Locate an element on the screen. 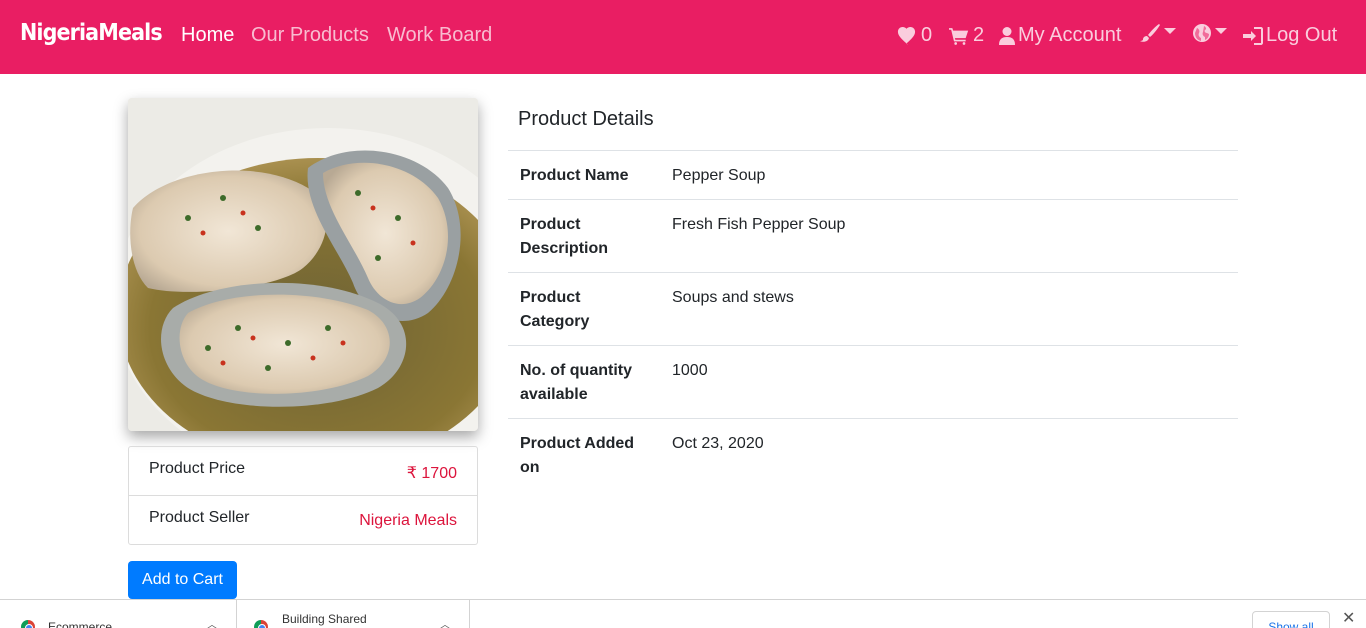 The image size is (1366, 628). logout-link: Log Out is located at coordinates (1290, 35).